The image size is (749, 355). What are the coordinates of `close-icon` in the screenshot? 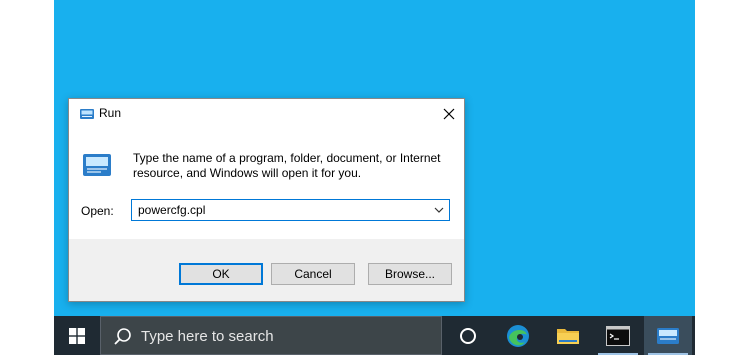 It's located at (449, 114).